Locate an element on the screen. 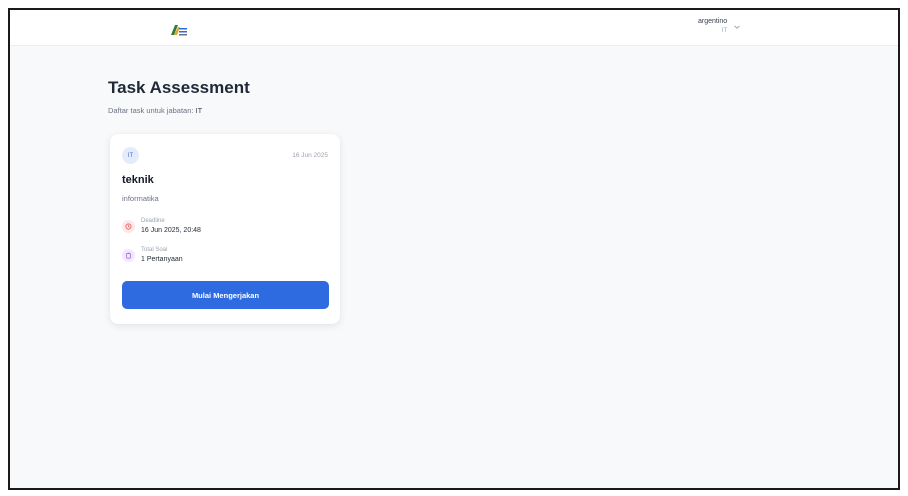 This screenshot has height=496, width=908. task-date: 16 Jun 2025 is located at coordinates (310, 155).